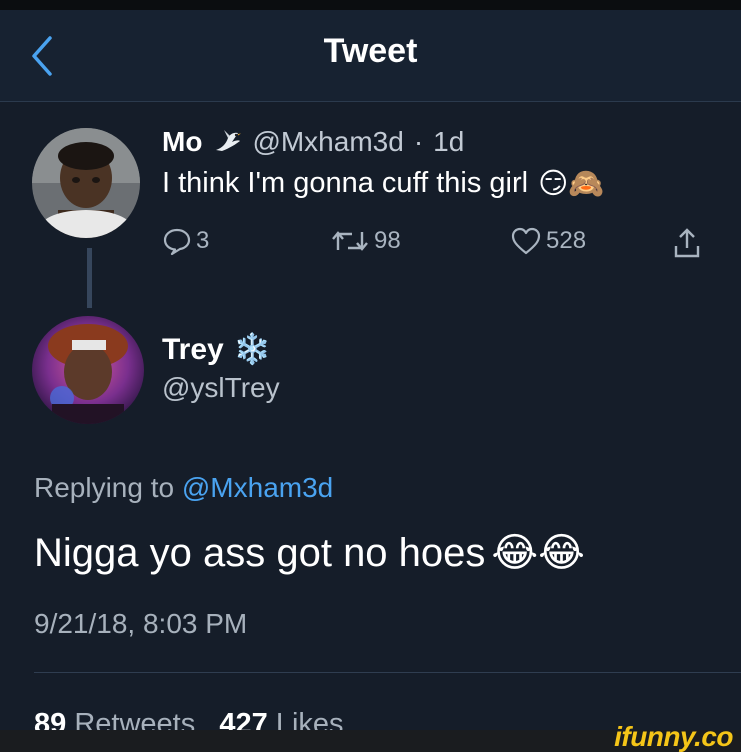 Image resolution: width=741 pixels, height=752 pixels. What do you see at coordinates (257, 487) in the screenshot?
I see `replying-mention-link: @Mxham3d` at bounding box center [257, 487].